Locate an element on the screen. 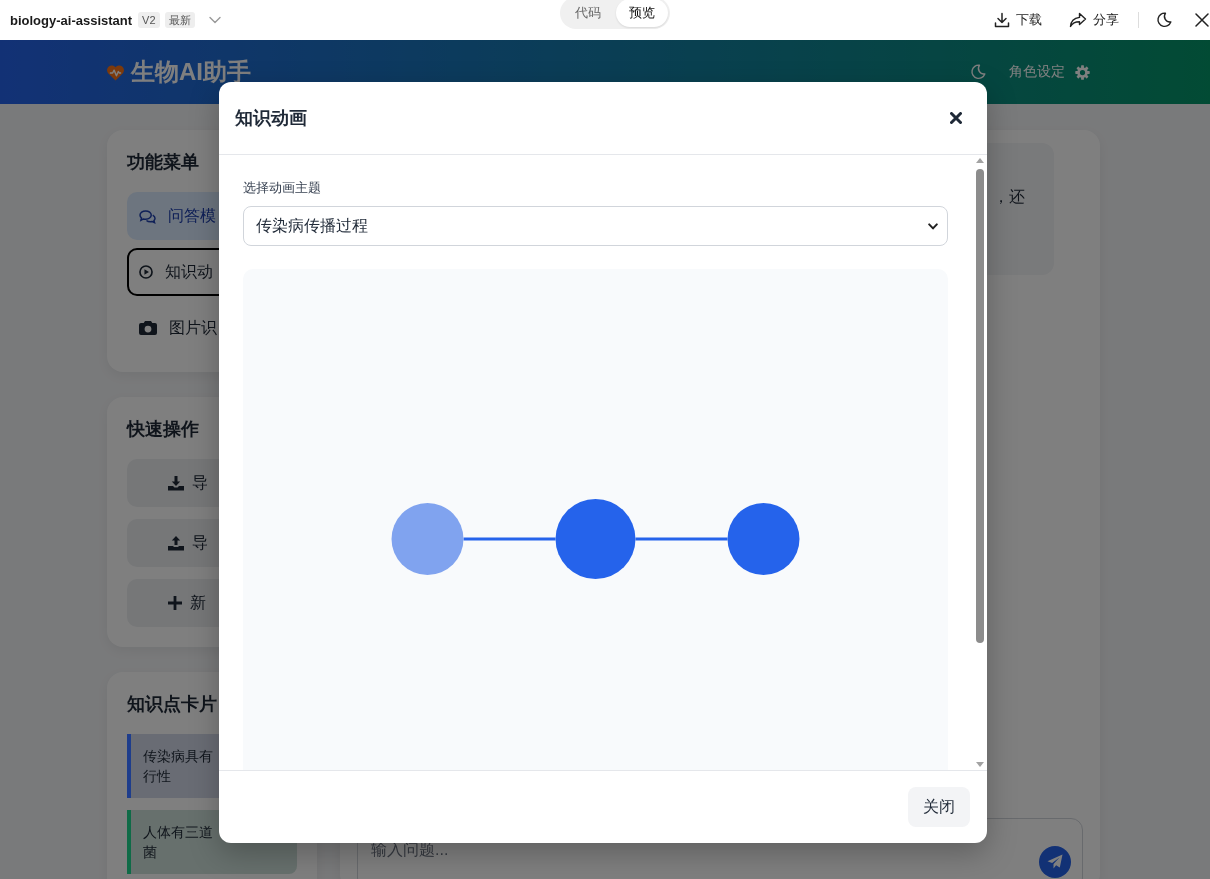 This screenshot has height=879, width=1210. plus-icon is located at coordinates (175, 603).